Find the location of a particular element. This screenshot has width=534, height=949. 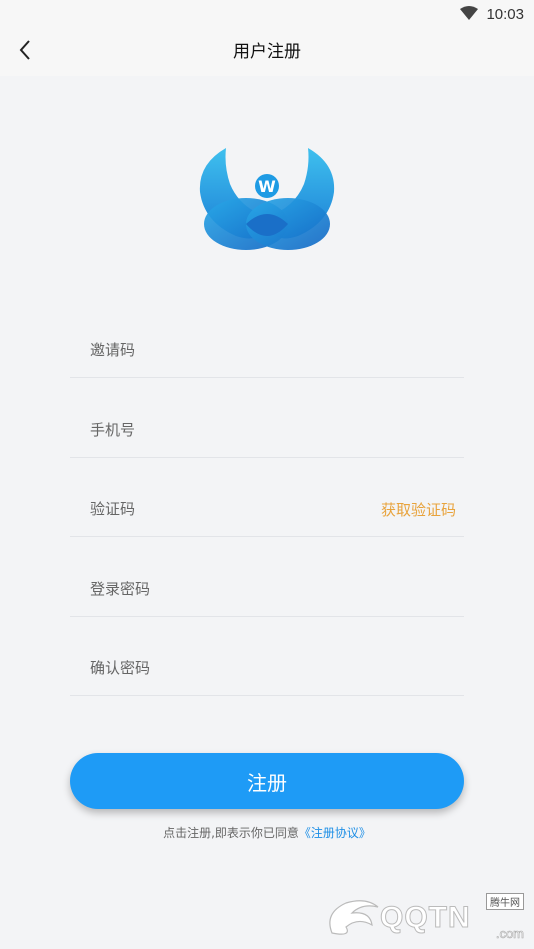

agreement-text: 点击注册,即表示你已同意《注册协议》 is located at coordinates (267, 832).